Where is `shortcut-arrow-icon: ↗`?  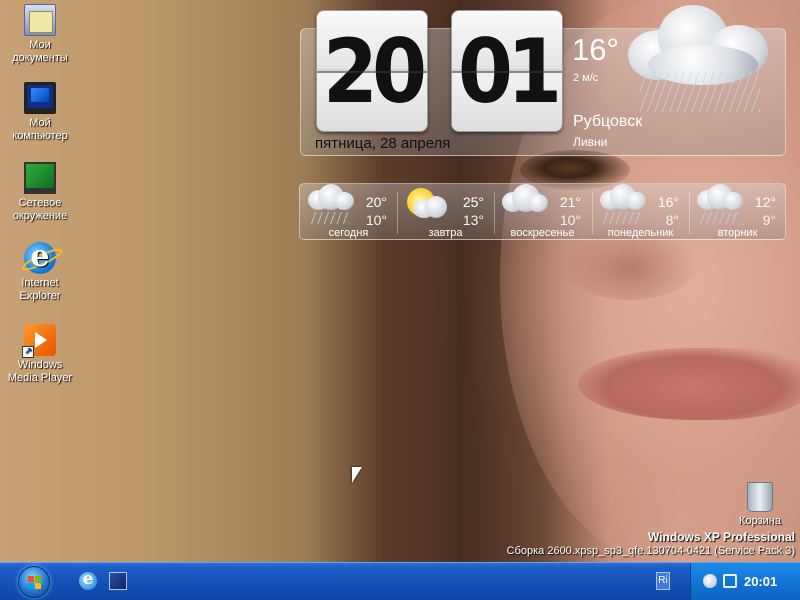 shortcut-arrow-icon: ↗ is located at coordinates (28, 352).